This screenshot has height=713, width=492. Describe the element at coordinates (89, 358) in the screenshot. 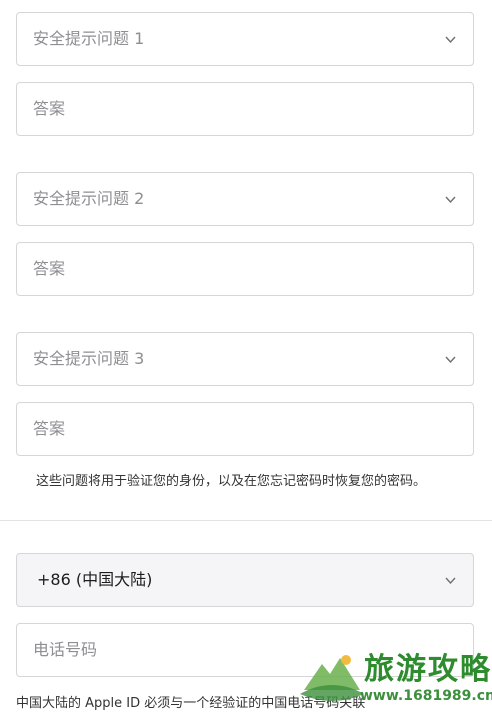

I see `security-question-3-label: 安全提示问题 3` at that location.